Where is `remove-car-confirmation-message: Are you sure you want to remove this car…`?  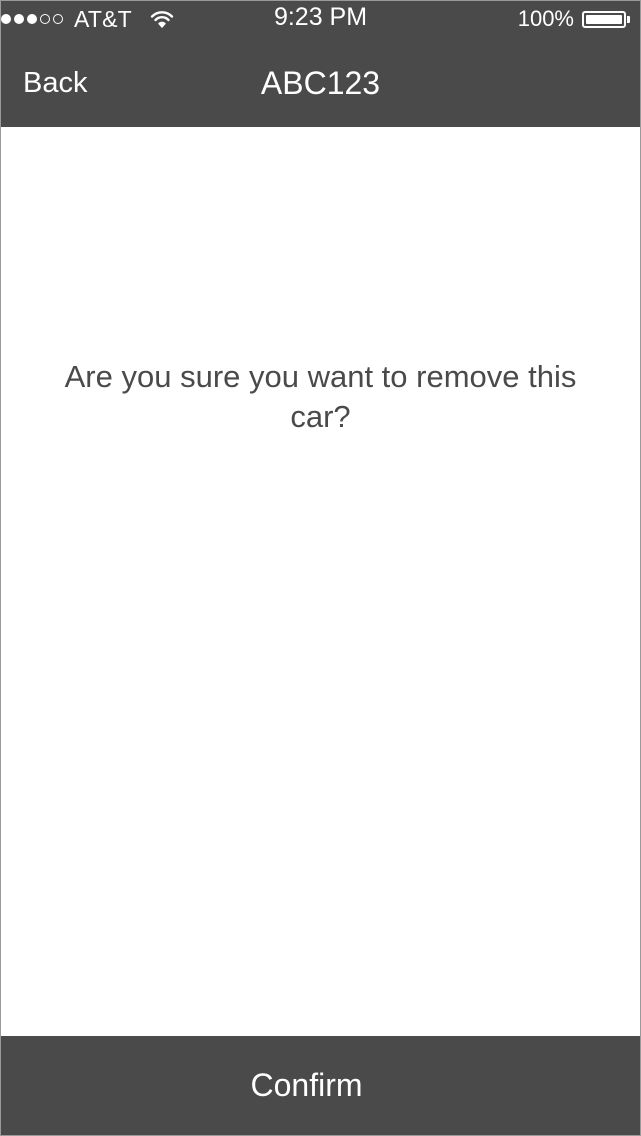 remove-car-confirmation-message: Are you sure you want to remove this car… is located at coordinates (320, 396).